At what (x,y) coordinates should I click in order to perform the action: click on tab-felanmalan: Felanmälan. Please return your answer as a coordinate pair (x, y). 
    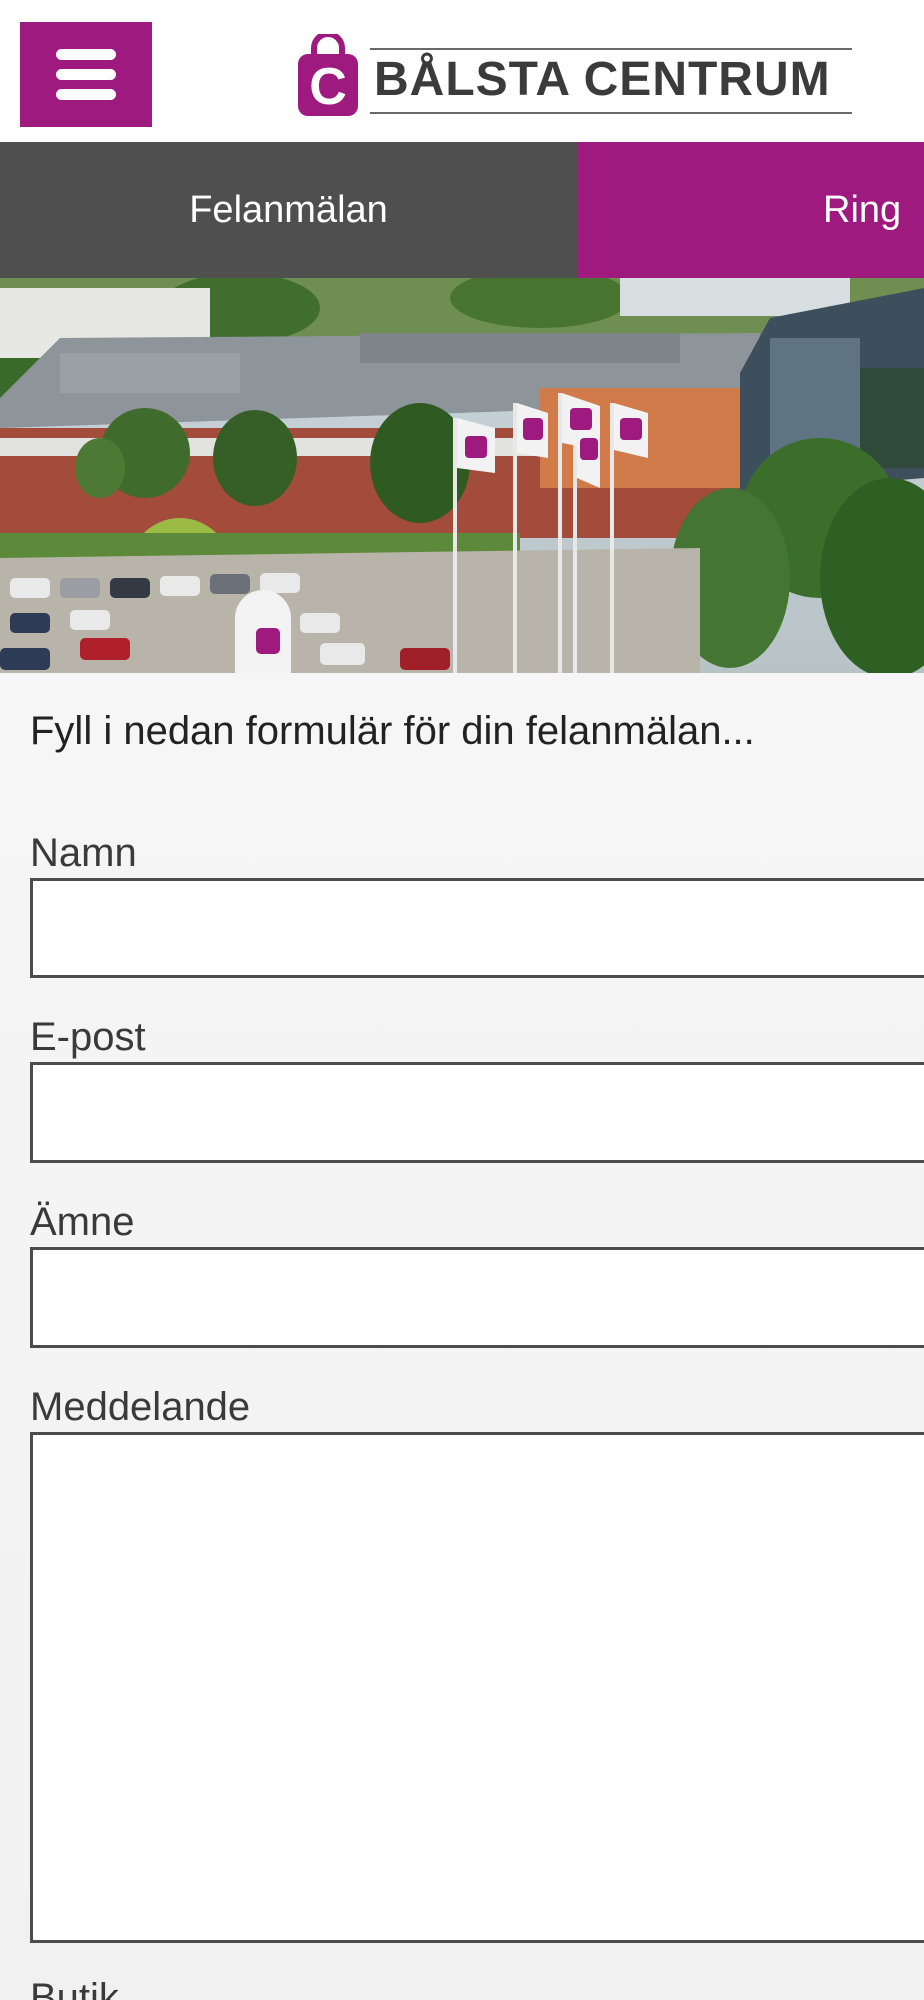
    Looking at the image, I should click on (288, 210).